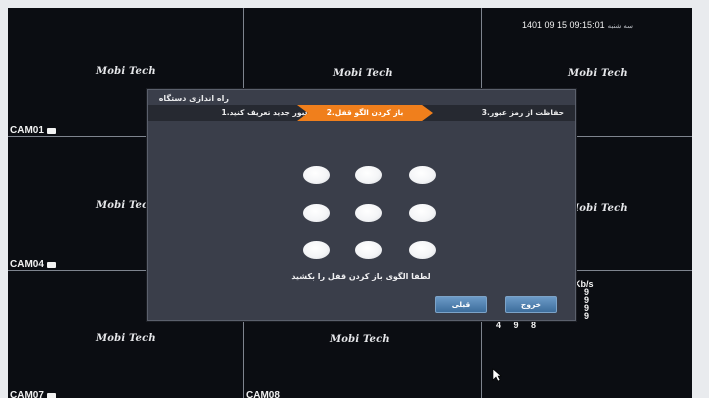 This screenshot has width=709, height=398. I want to click on step-password-protection: حفاظت از رمز عبور.3, so click(522, 112).